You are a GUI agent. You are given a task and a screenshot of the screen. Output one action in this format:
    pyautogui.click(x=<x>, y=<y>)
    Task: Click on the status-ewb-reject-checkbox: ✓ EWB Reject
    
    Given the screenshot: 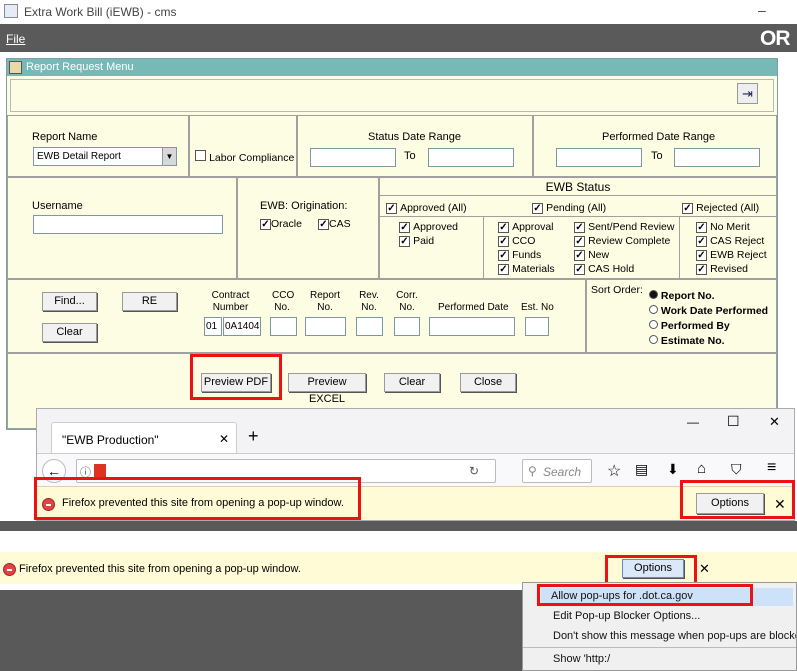 What is the action you would take?
    pyautogui.click(x=731, y=255)
    